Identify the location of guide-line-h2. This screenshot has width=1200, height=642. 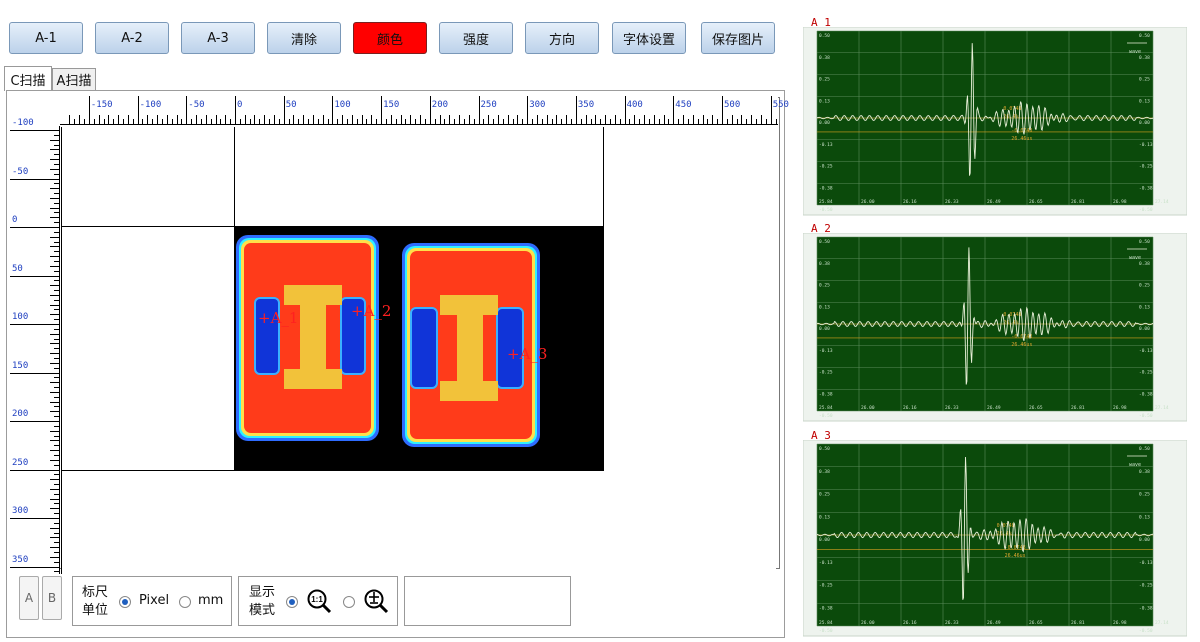
(332, 470).